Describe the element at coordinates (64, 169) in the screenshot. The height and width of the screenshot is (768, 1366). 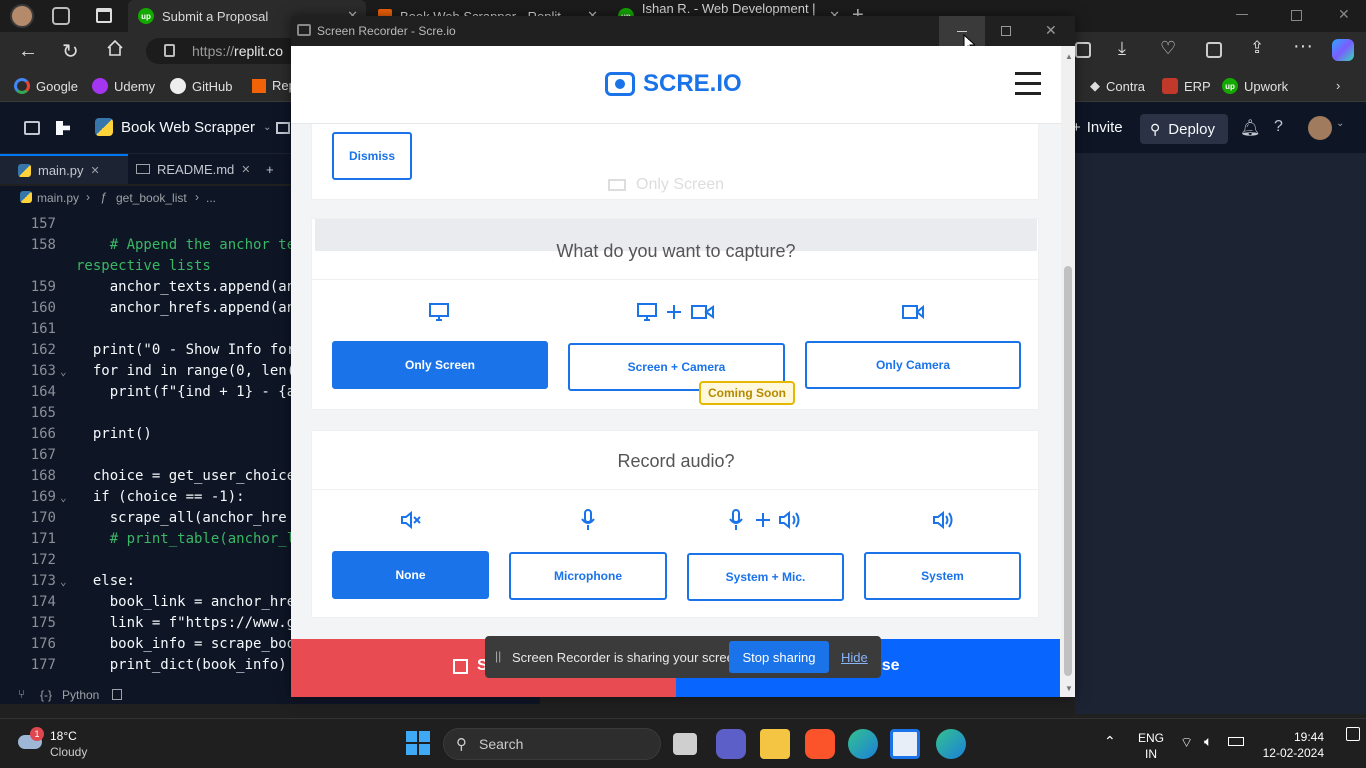
I see `tab-main-py: main.py ✕` at that location.